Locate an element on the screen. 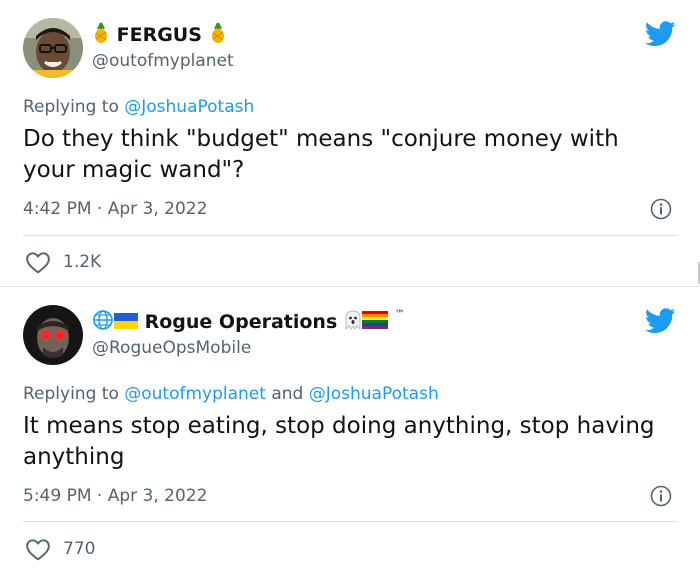  replying-to-line: Replying to @JoshuaPotash is located at coordinates (138, 107).